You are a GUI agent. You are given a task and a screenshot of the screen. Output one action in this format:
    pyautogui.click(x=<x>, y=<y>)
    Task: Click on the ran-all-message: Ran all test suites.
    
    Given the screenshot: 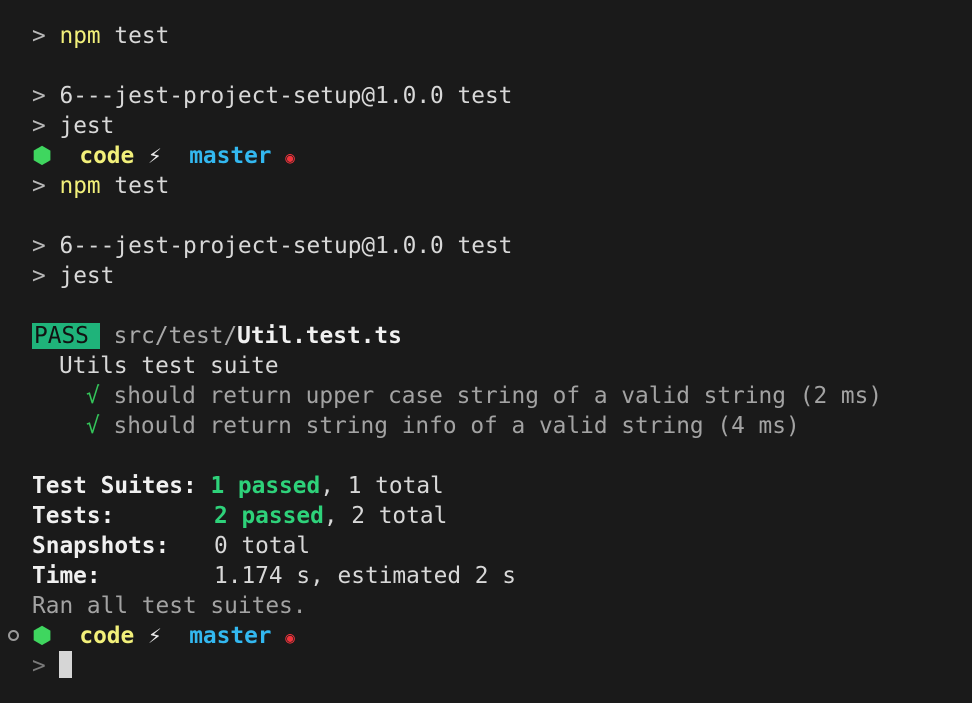 What is the action you would take?
    pyautogui.click(x=169, y=606)
    